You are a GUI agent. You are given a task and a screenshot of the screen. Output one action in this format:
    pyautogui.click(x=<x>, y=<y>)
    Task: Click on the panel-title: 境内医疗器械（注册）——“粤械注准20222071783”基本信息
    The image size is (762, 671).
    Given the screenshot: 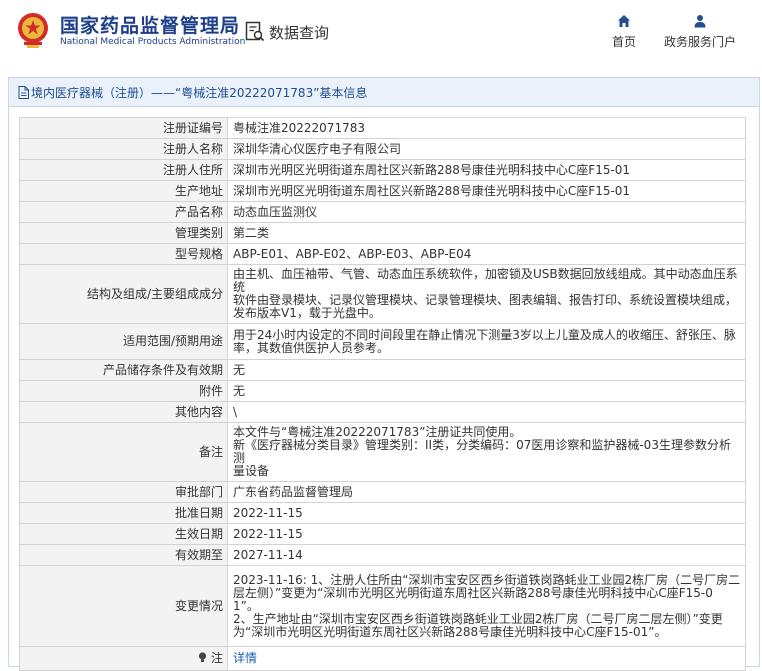 What is the action you would take?
    pyautogui.click(x=199, y=92)
    